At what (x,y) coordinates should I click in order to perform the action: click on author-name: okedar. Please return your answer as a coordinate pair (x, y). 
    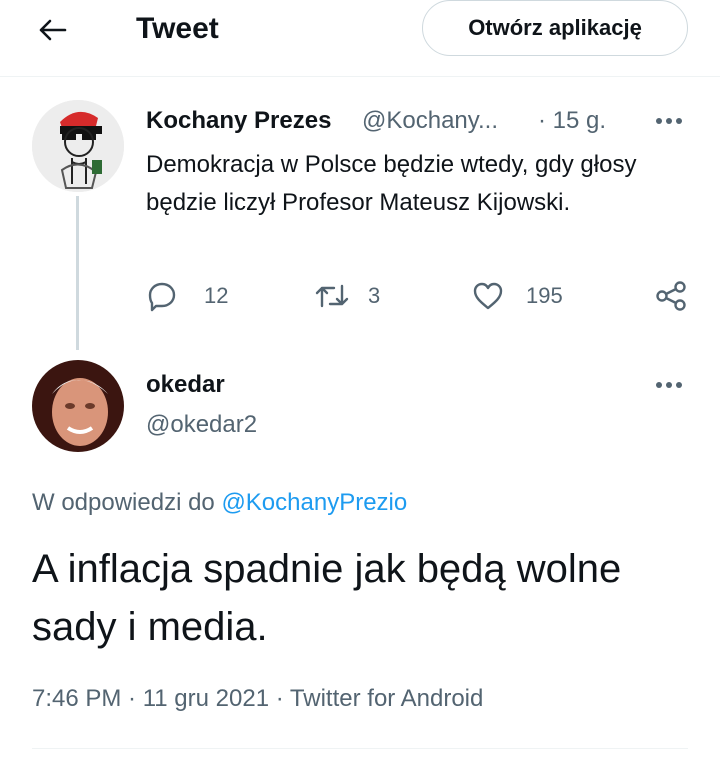
    Looking at the image, I should click on (185, 385).